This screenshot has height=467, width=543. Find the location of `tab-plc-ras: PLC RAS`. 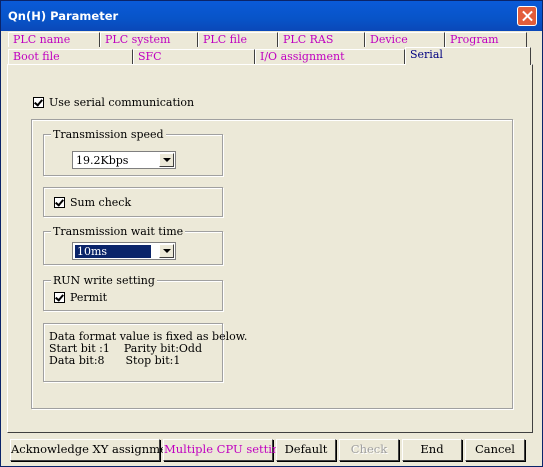

tab-plc-ras: PLC RAS is located at coordinates (321, 39).